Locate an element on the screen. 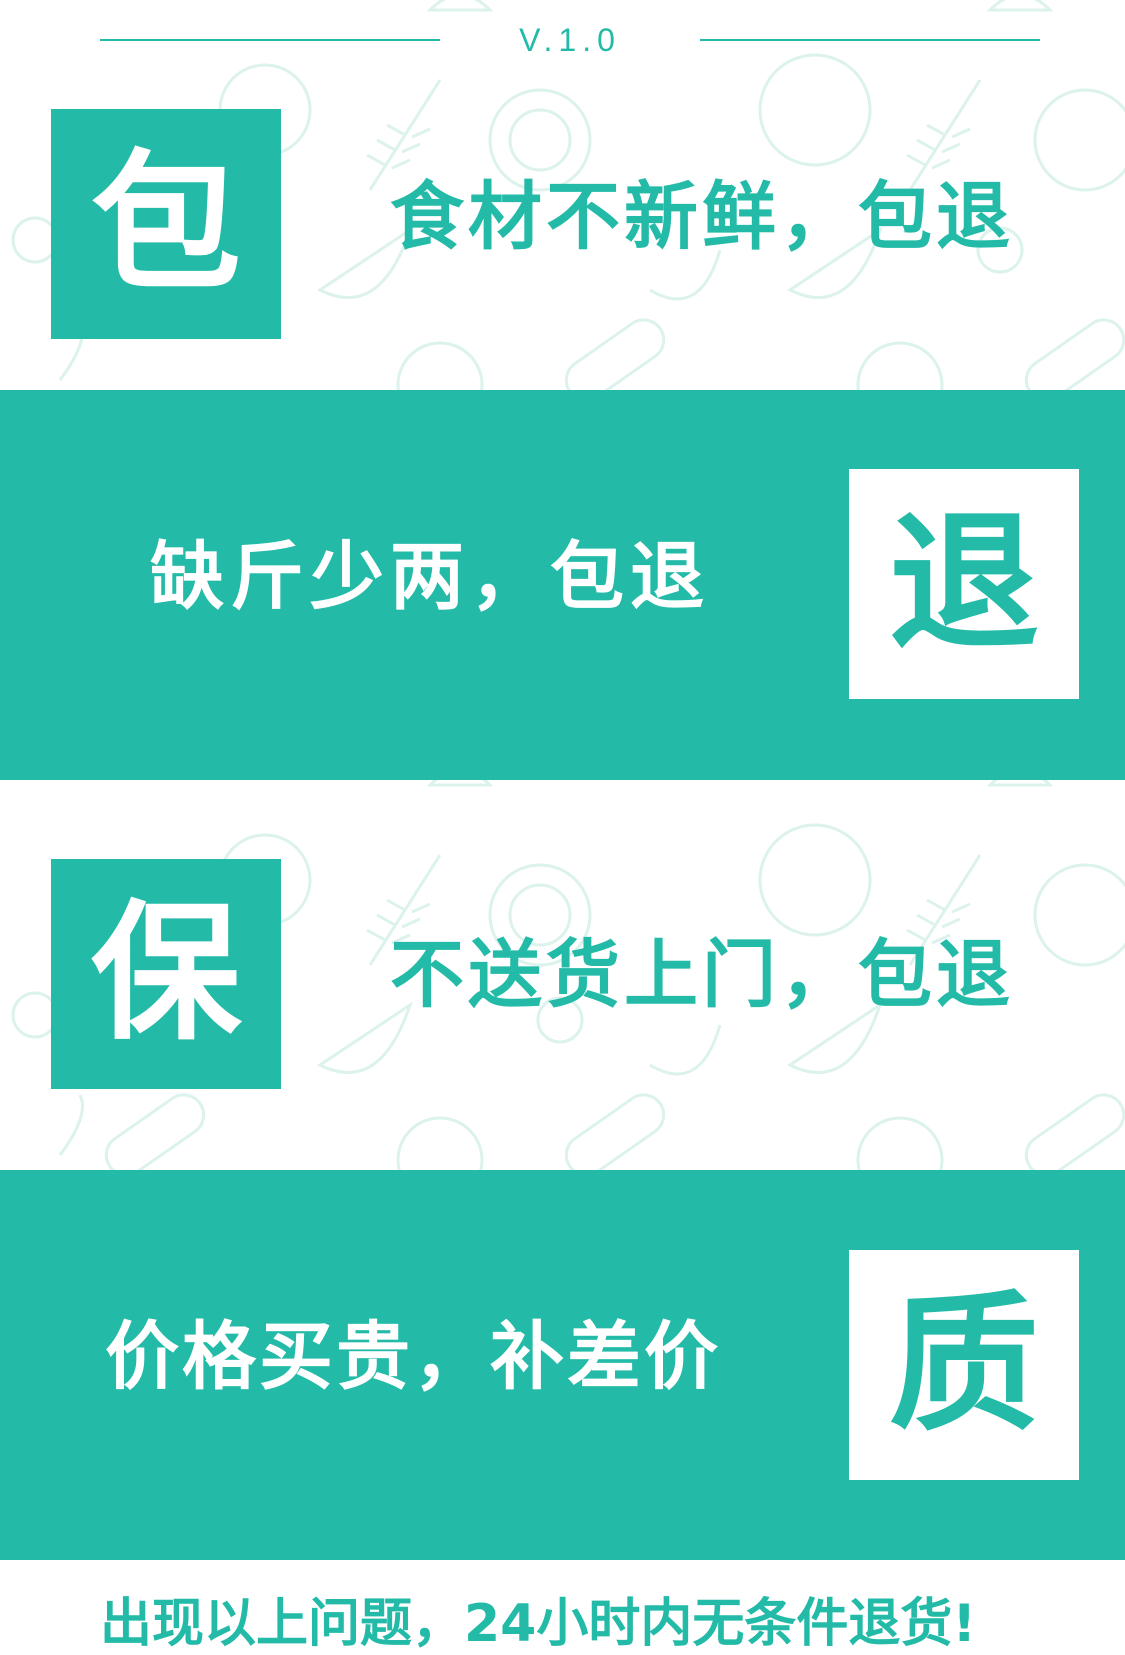 The image size is (1125, 1655). guarantee-text-delivery: 不送货上门，包退 is located at coordinates (702, 975).